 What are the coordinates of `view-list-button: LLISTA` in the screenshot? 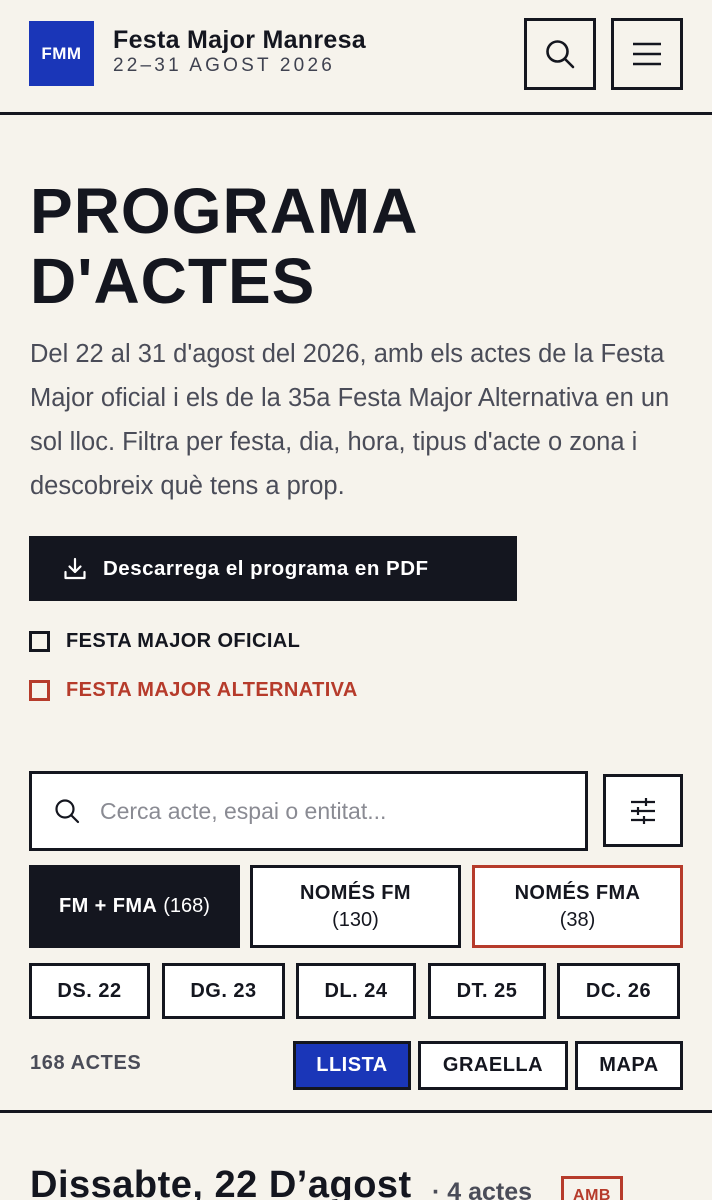 It's located at (352, 1065).